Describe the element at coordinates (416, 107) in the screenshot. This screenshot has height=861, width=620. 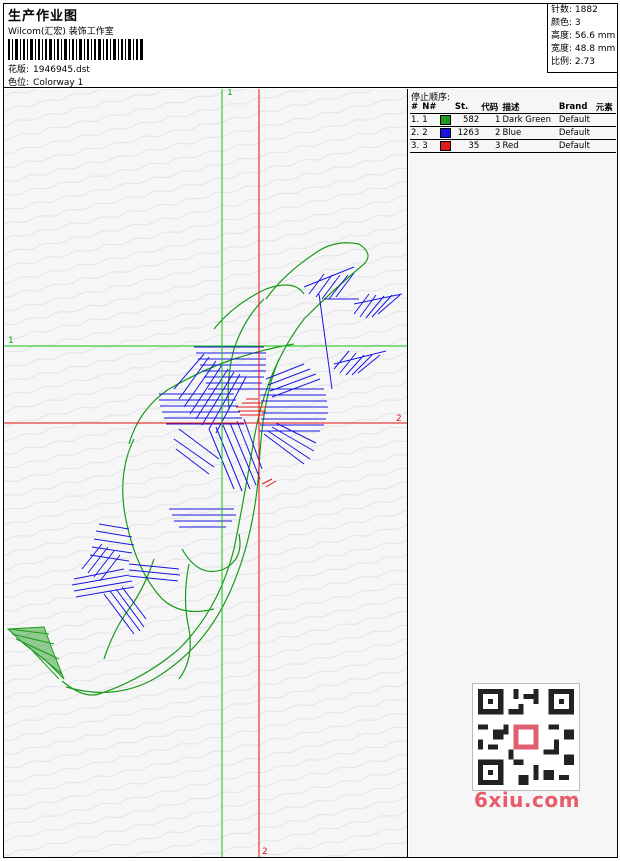
I see `col-index: #` at that location.